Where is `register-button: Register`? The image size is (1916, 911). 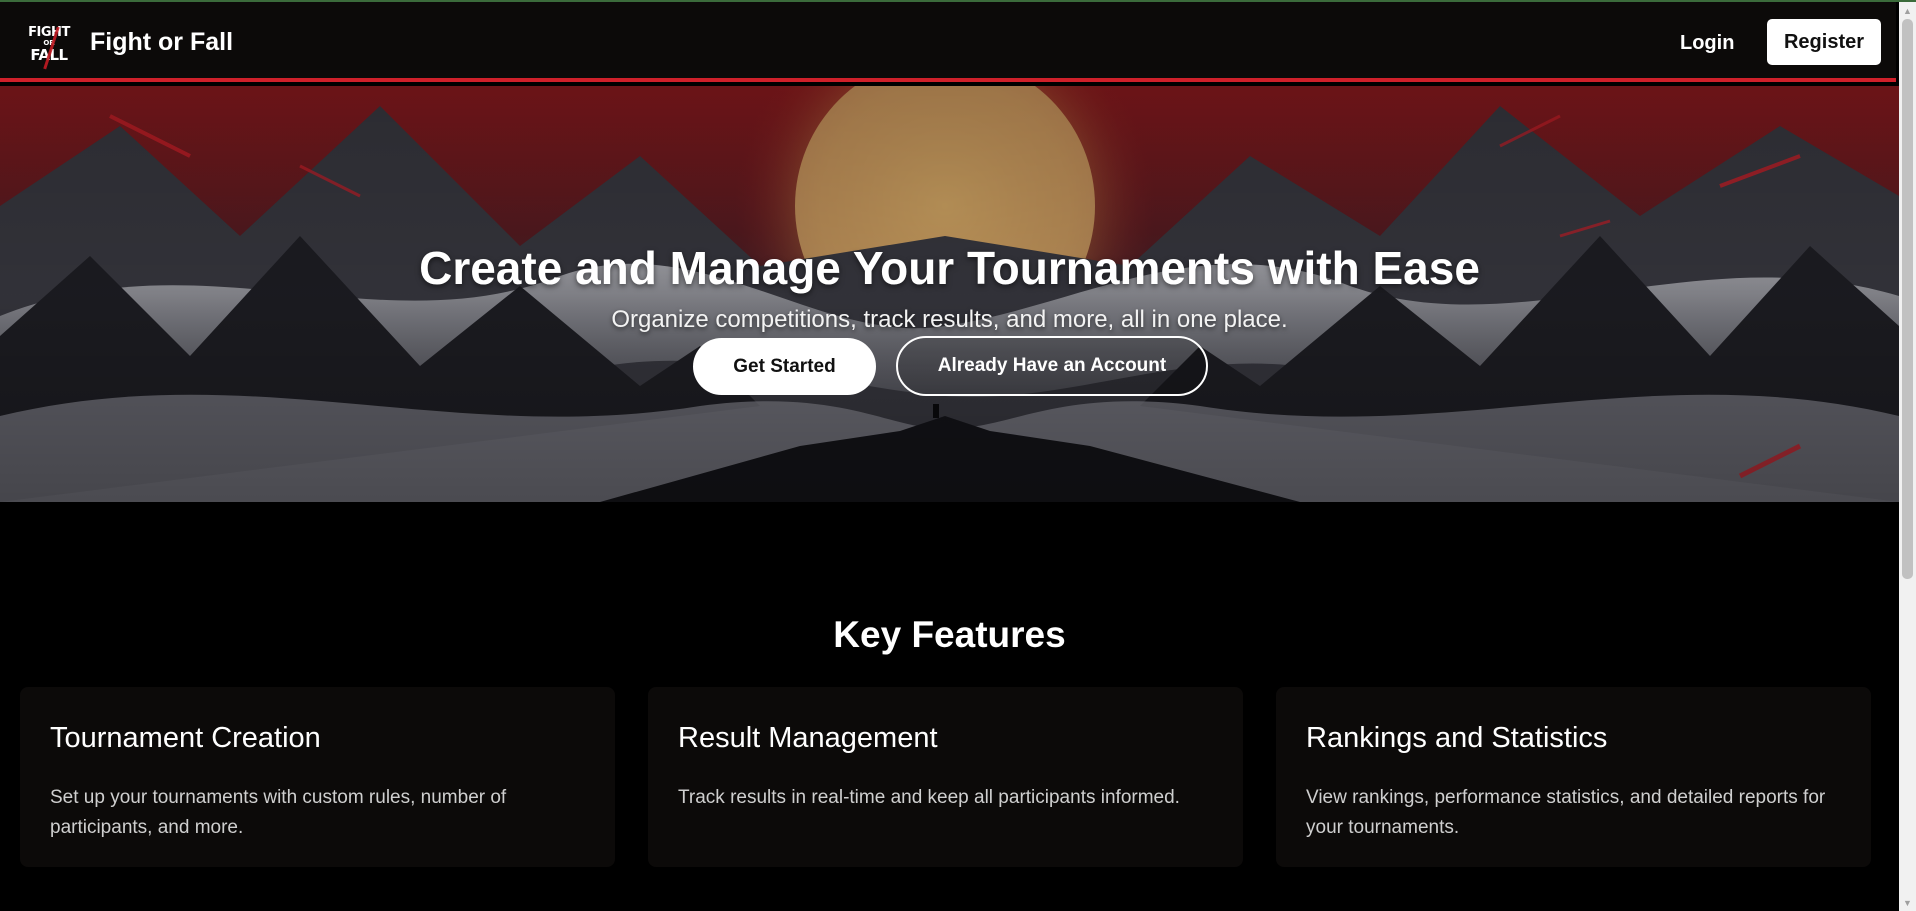 register-button: Register is located at coordinates (1824, 42).